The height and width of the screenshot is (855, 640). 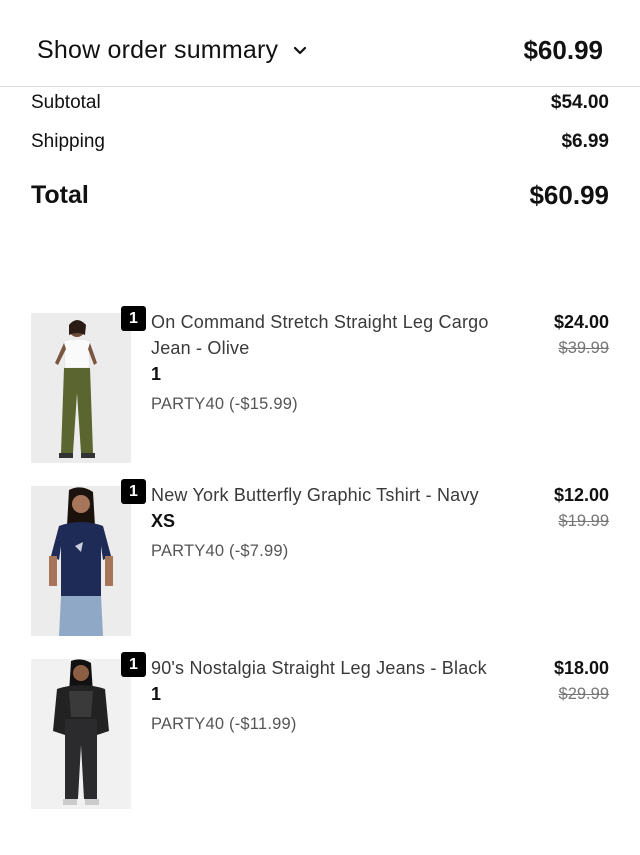 What do you see at coordinates (583, 694) in the screenshot?
I see `item-original-price: $29.99` at bounding box center [583, 694].